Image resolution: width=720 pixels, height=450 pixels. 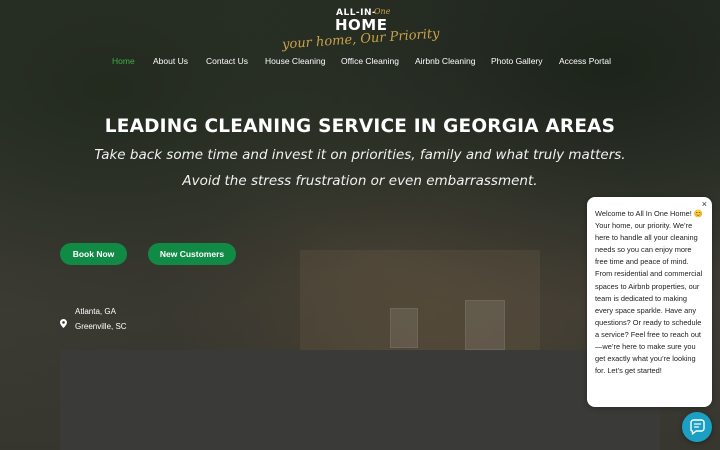 What do you see at coordinates (192, 254) in the screenshot?
I see `new-customers-button: New Customers` at bounding box center [192, 254].